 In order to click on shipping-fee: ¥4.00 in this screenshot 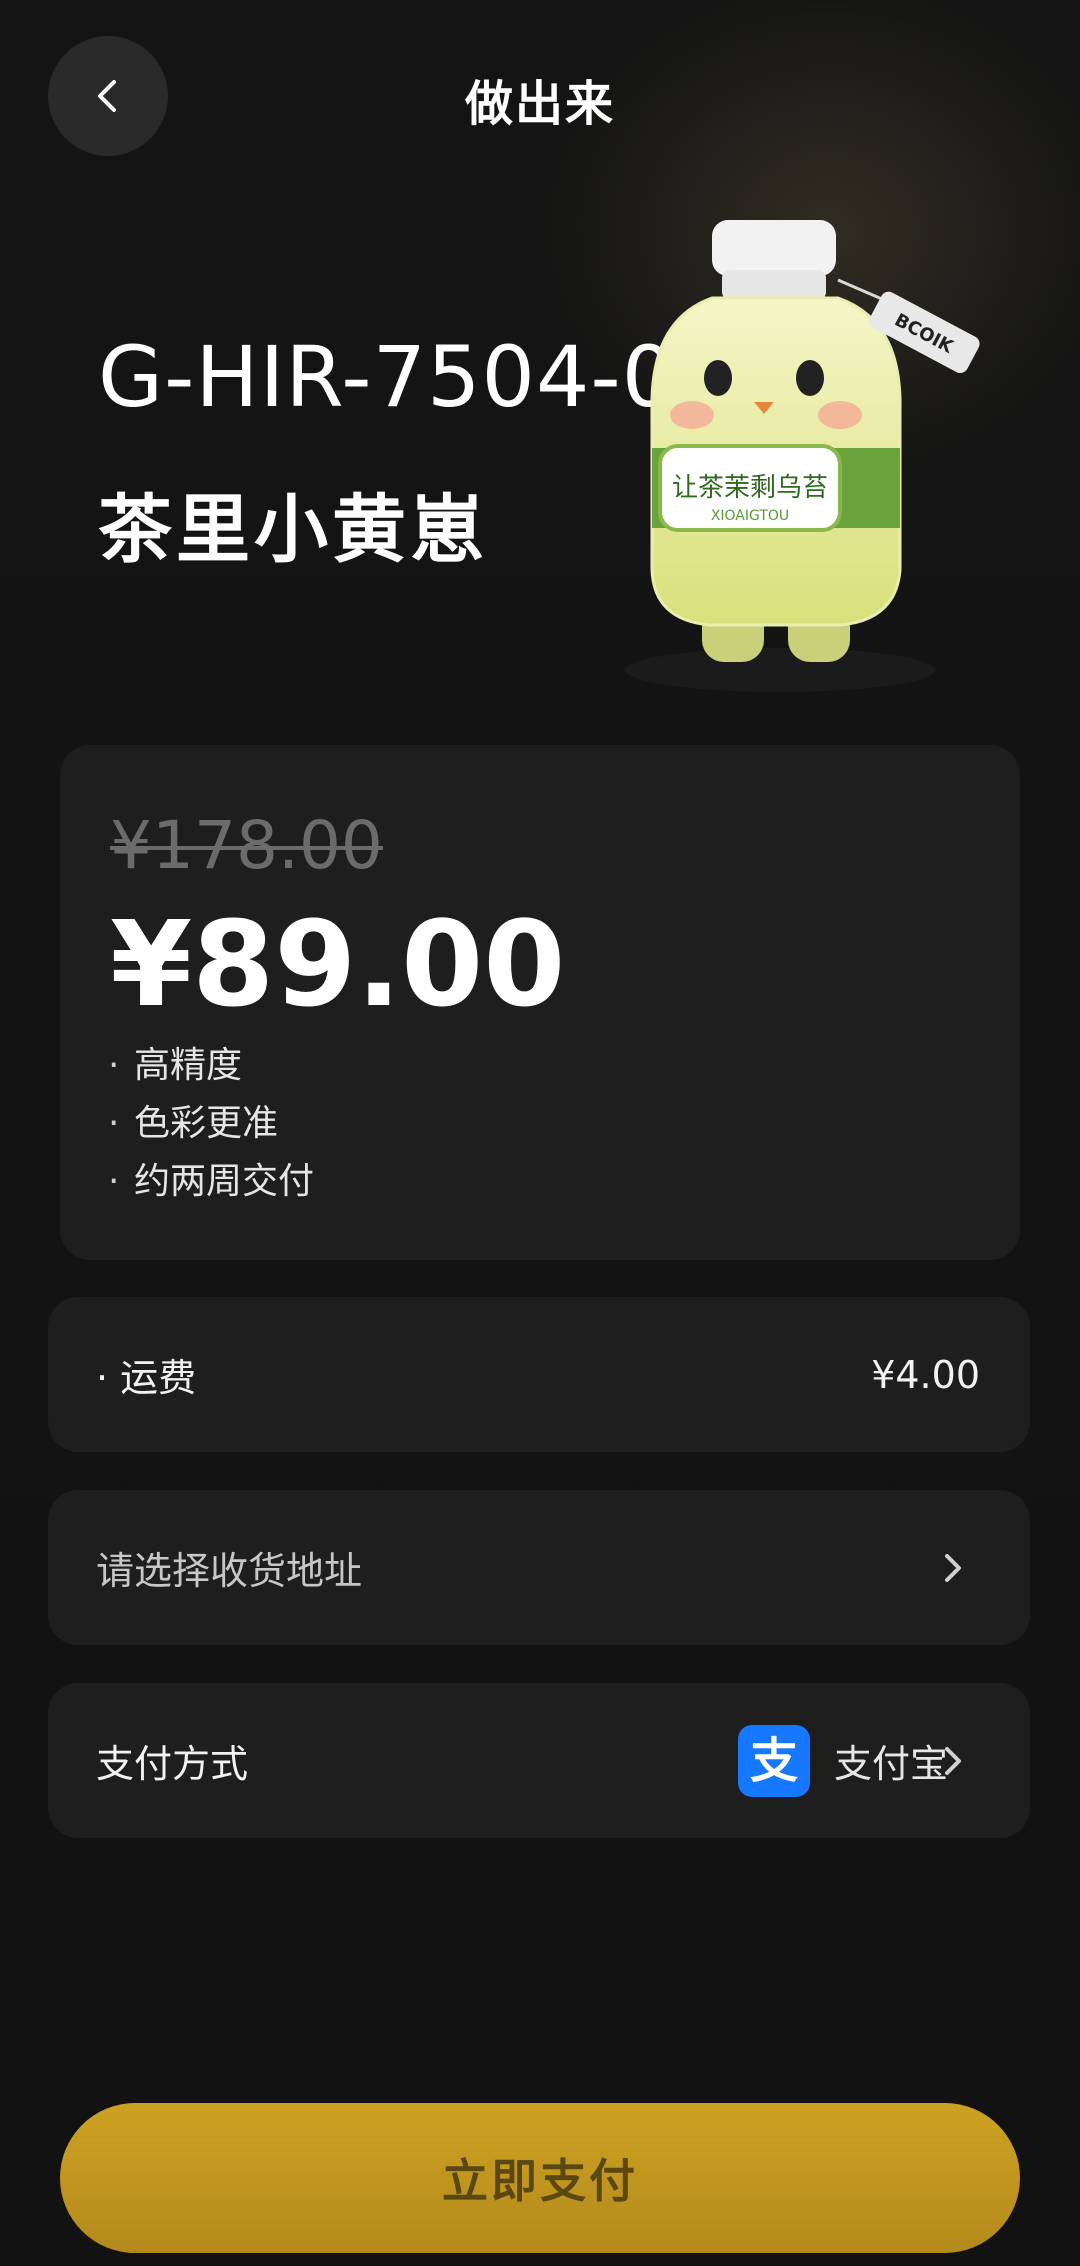, I will do `click(925, 1374)`.